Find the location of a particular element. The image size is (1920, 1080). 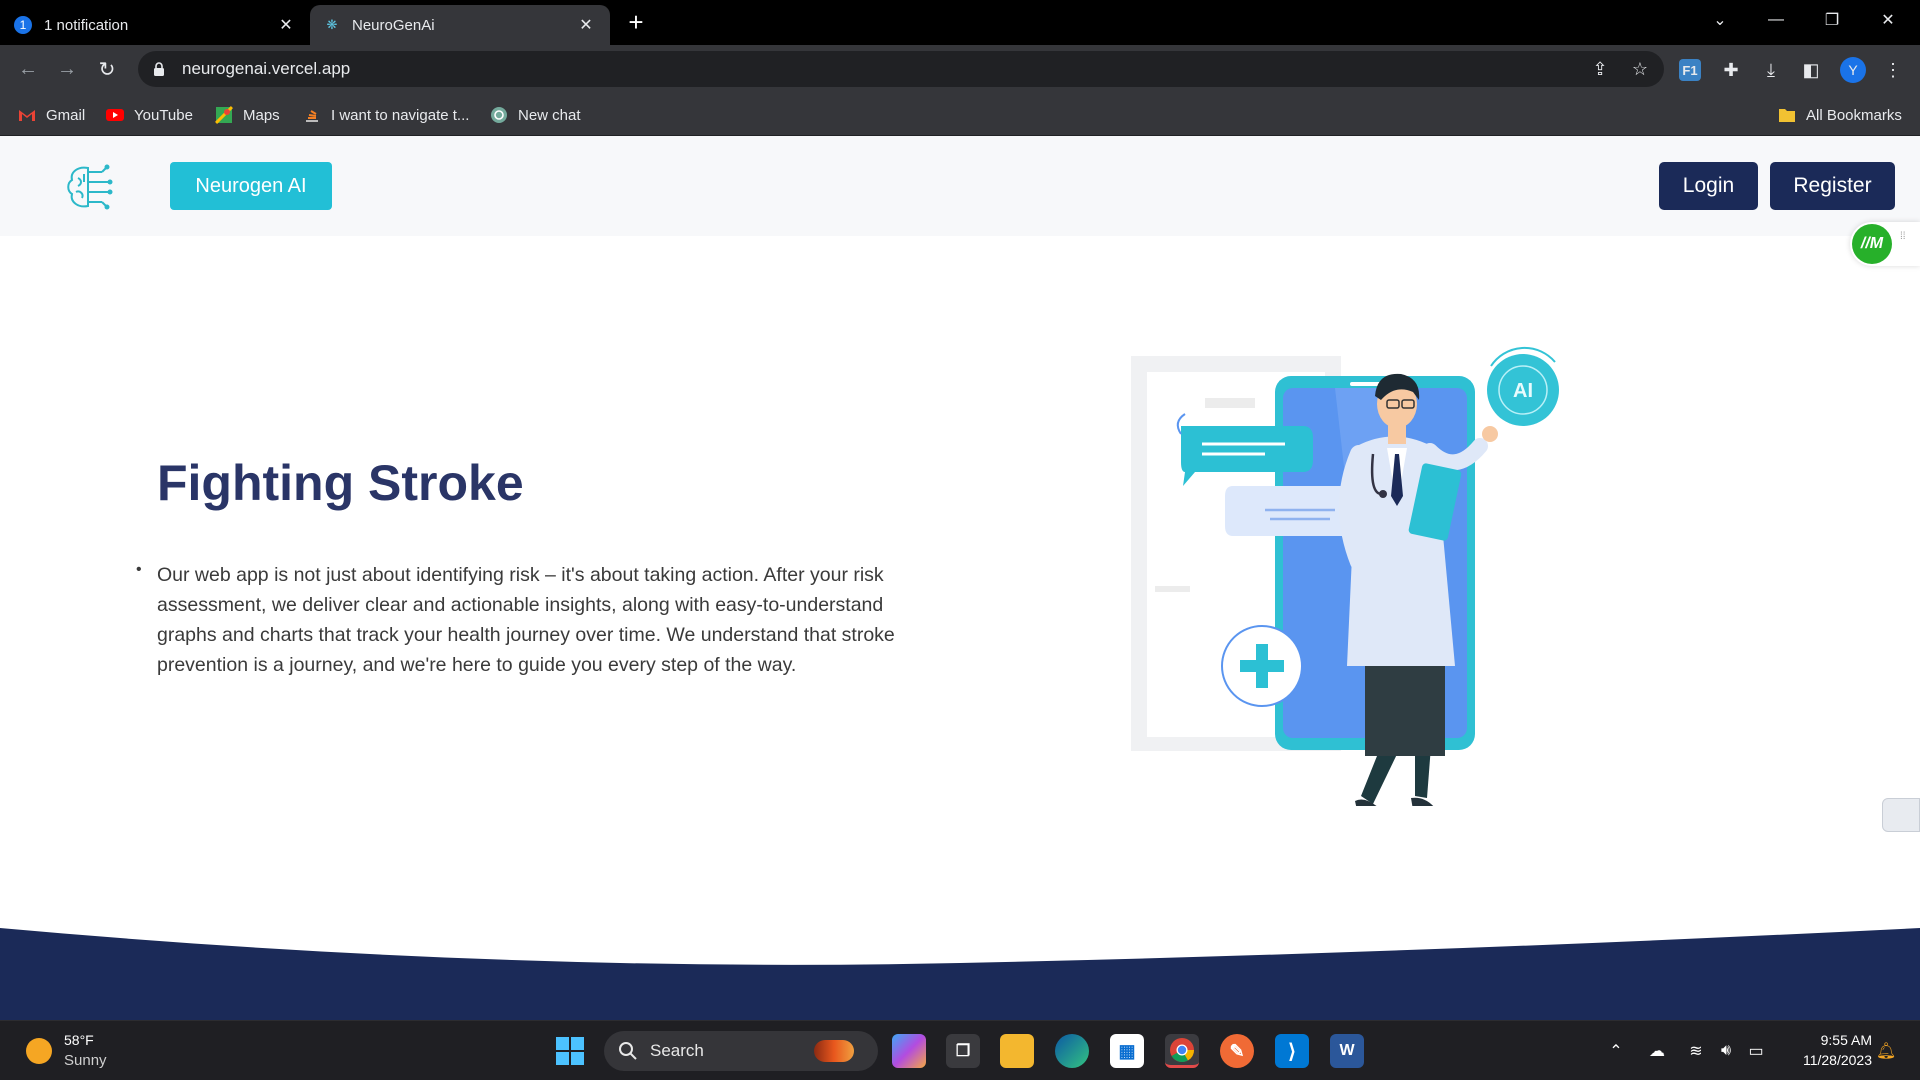

menu-kebab-icon: ⋮ is located at coordinates (1893, 70).